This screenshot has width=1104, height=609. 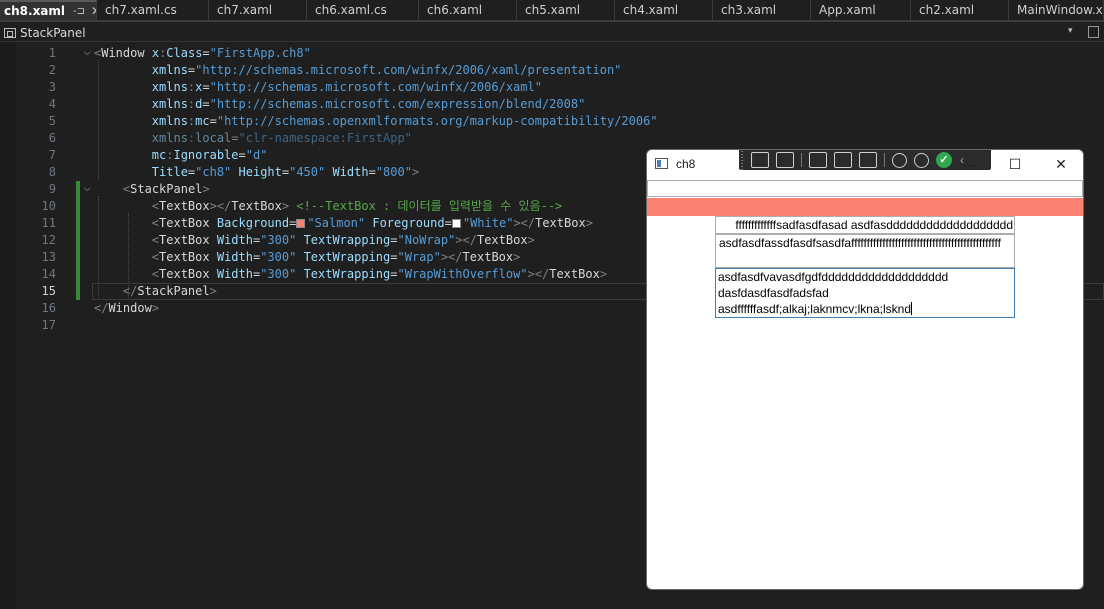 I want to click on navigation-bar: StackPanel ▾, so click(x=552, y=33).